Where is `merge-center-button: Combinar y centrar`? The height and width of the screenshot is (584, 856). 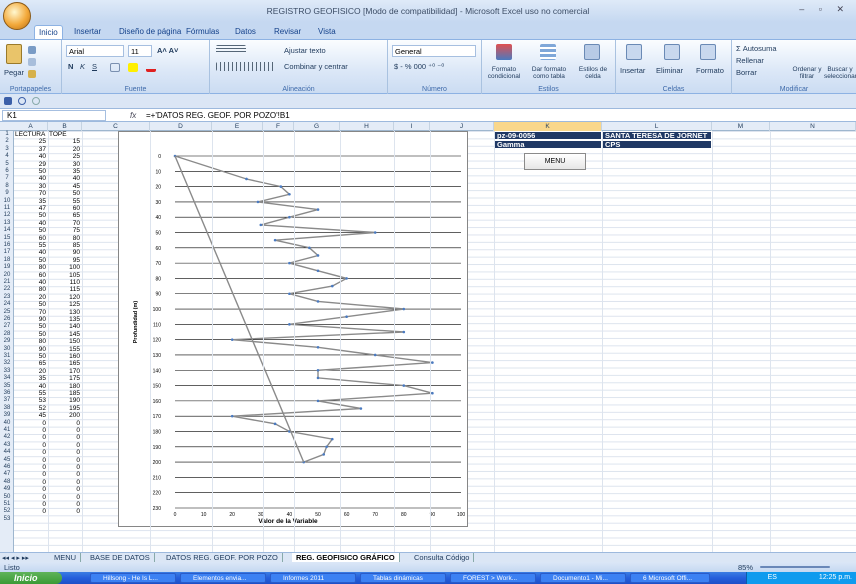 merge-center-button: Combinar y centrar is located at coordinates (316, 66).